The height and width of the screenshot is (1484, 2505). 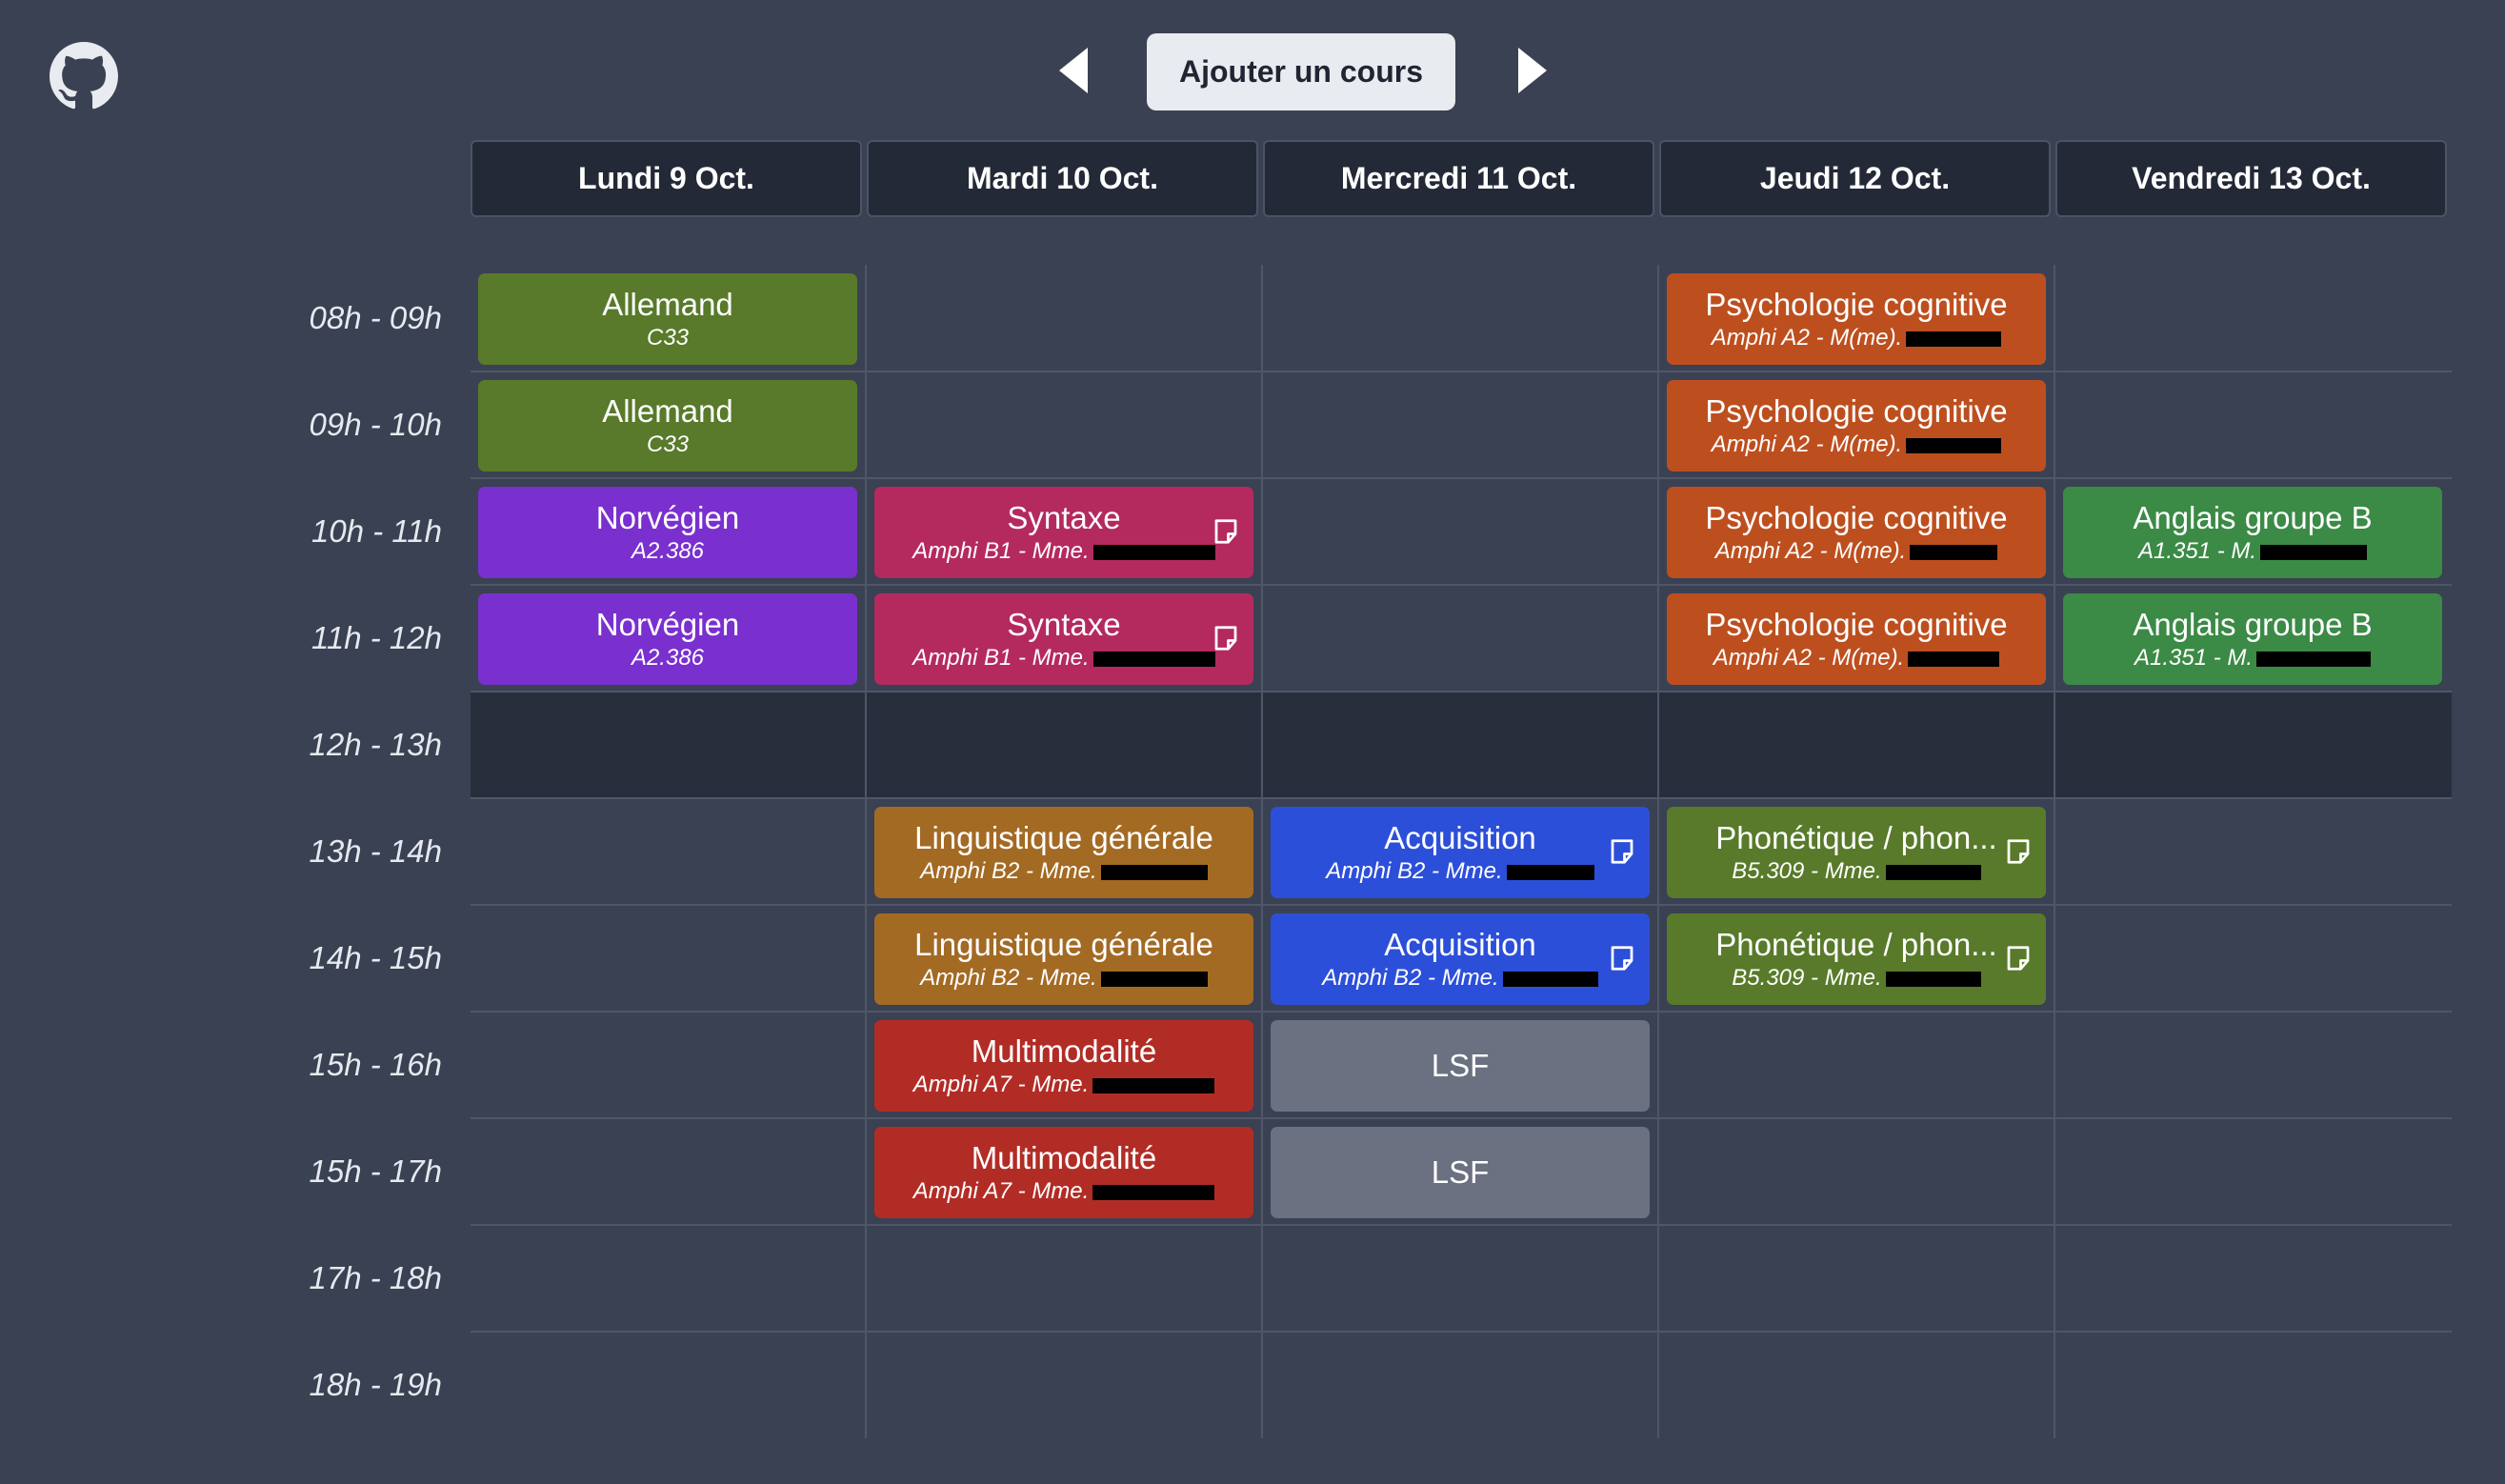 What do you see at coordinates (1855, 178) in the screenshot?
I see `day-header: Jeudi 12 Oct.` at bounding box center [1855, 178].